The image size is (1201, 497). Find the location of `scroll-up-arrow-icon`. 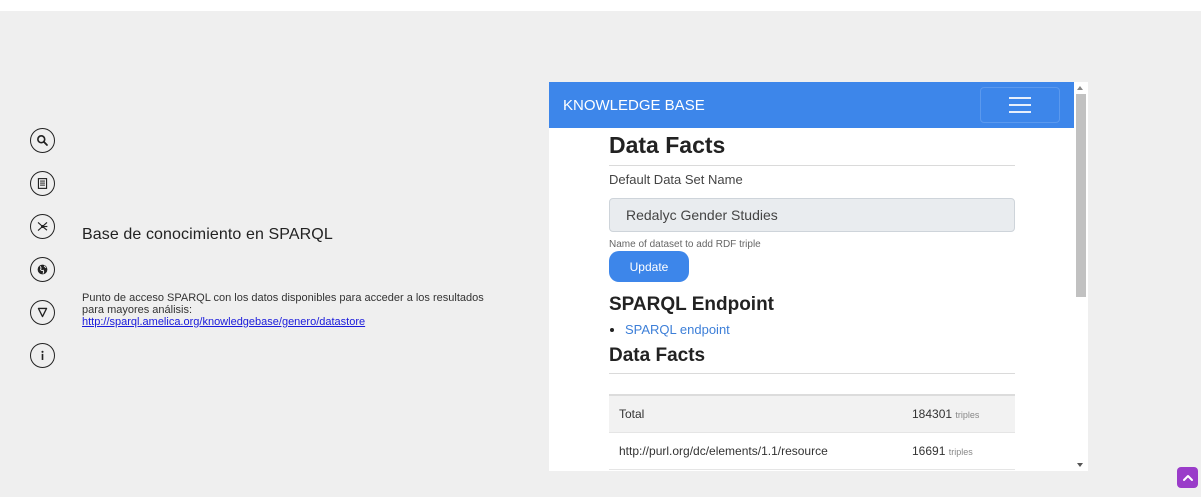

scroll-up-arrow-icon is located at coordinates (1080, 88).